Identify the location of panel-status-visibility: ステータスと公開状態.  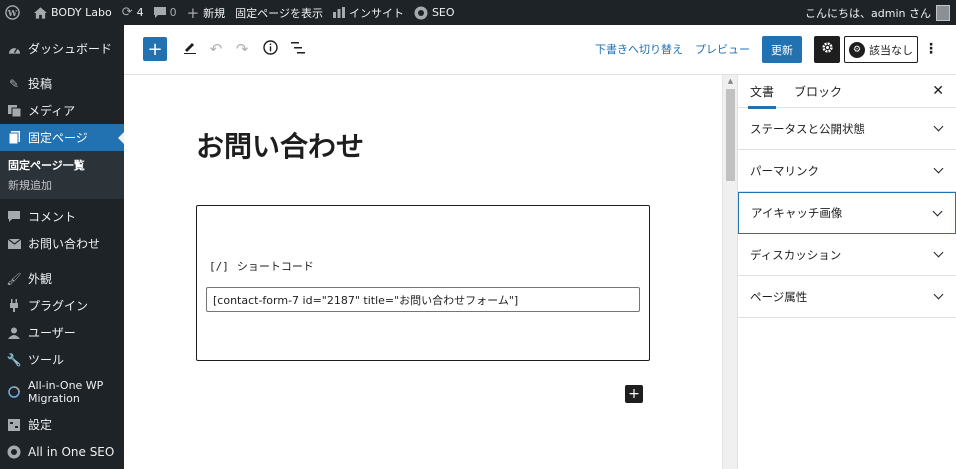
(847, 129).